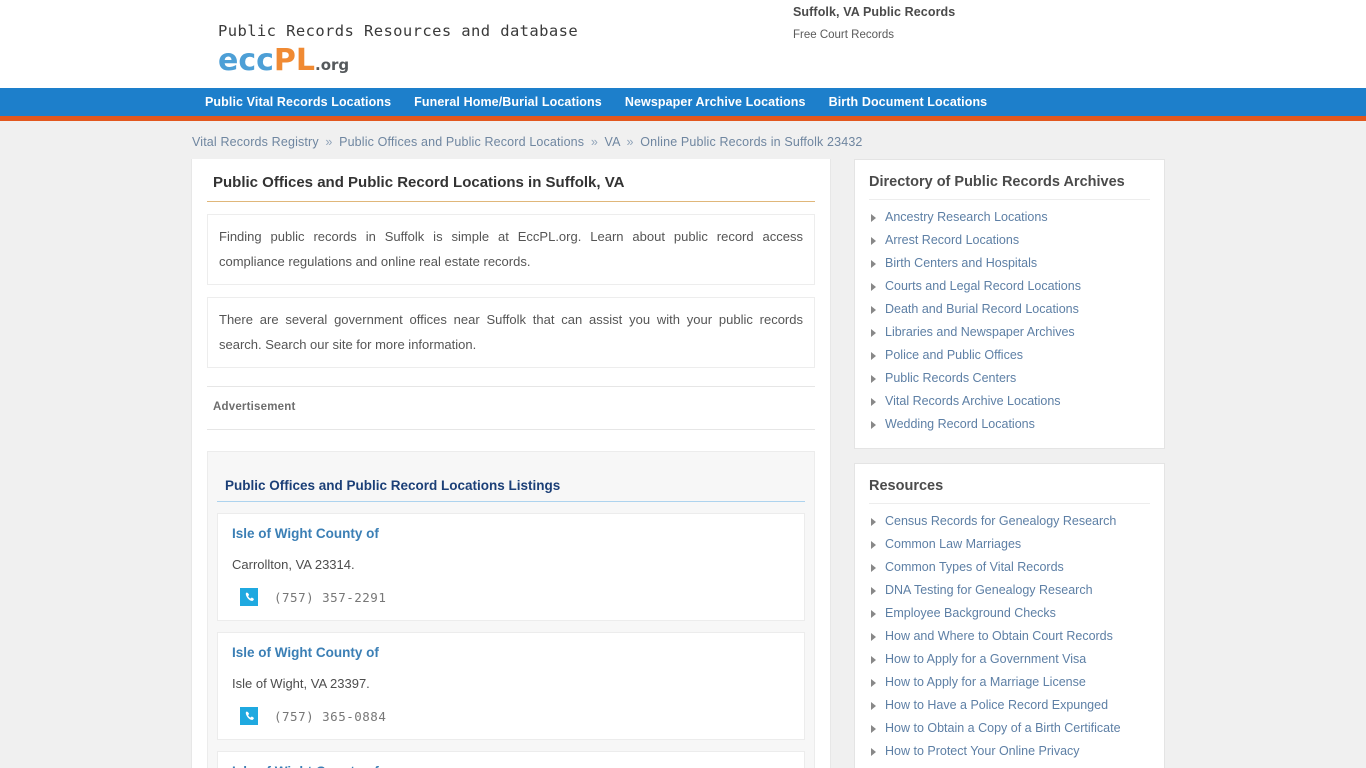 This screenshot has height=768, width=1366. Describe the element at coordinates (954, 355) in the screenshot. I see `sidebar-link-police-and-public-offices: Police and Public Offices` at that location.